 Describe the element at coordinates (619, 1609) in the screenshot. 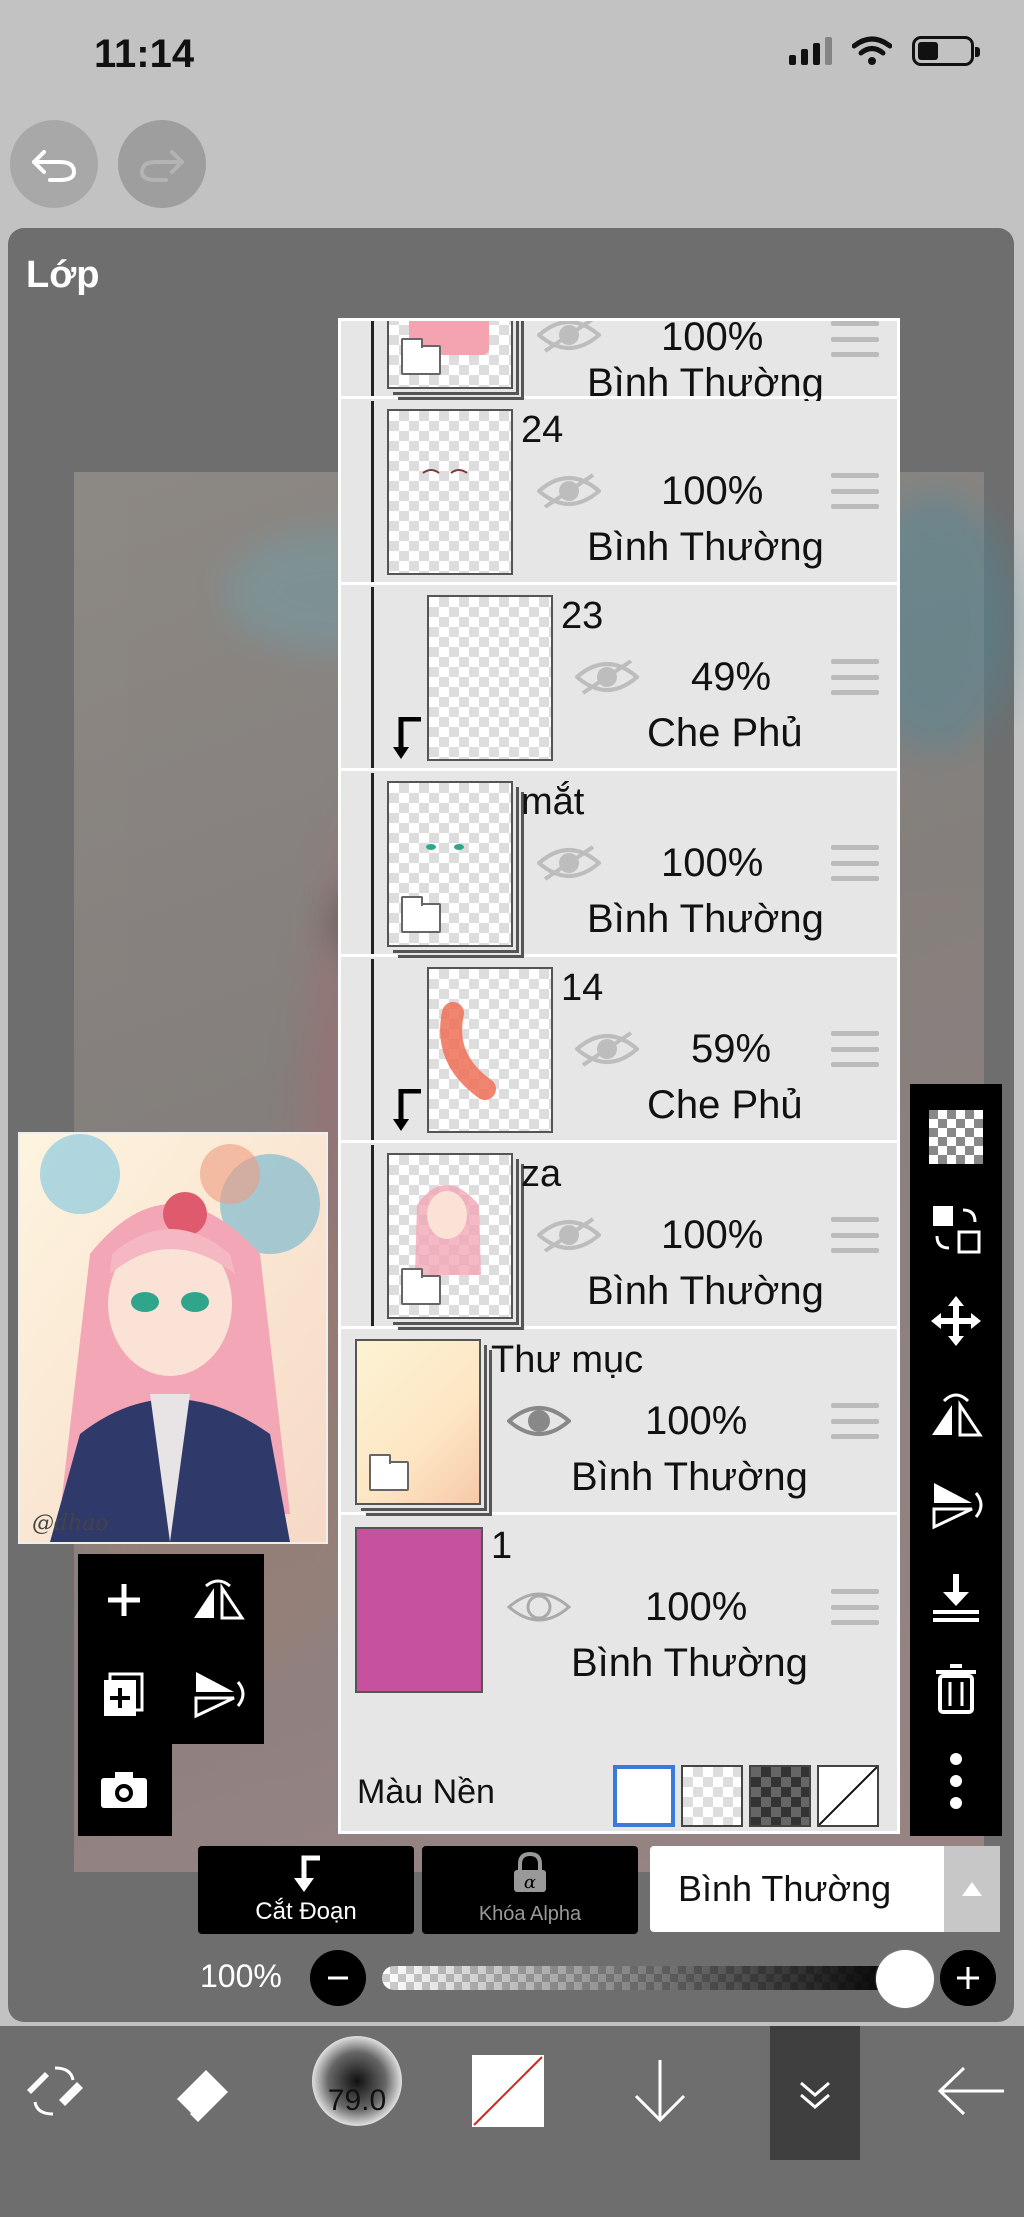

I see `layer-row: 1 100% Bình Thường` at that location.